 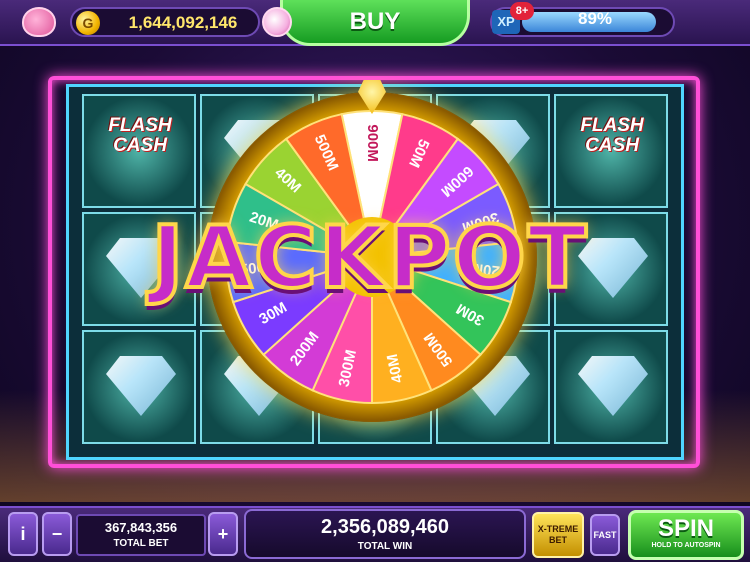 What do you see at coordinates (385, 546) in the screenshot?
I see `total-win-label: TOTAL WIN` at bounding box center [385, 546].